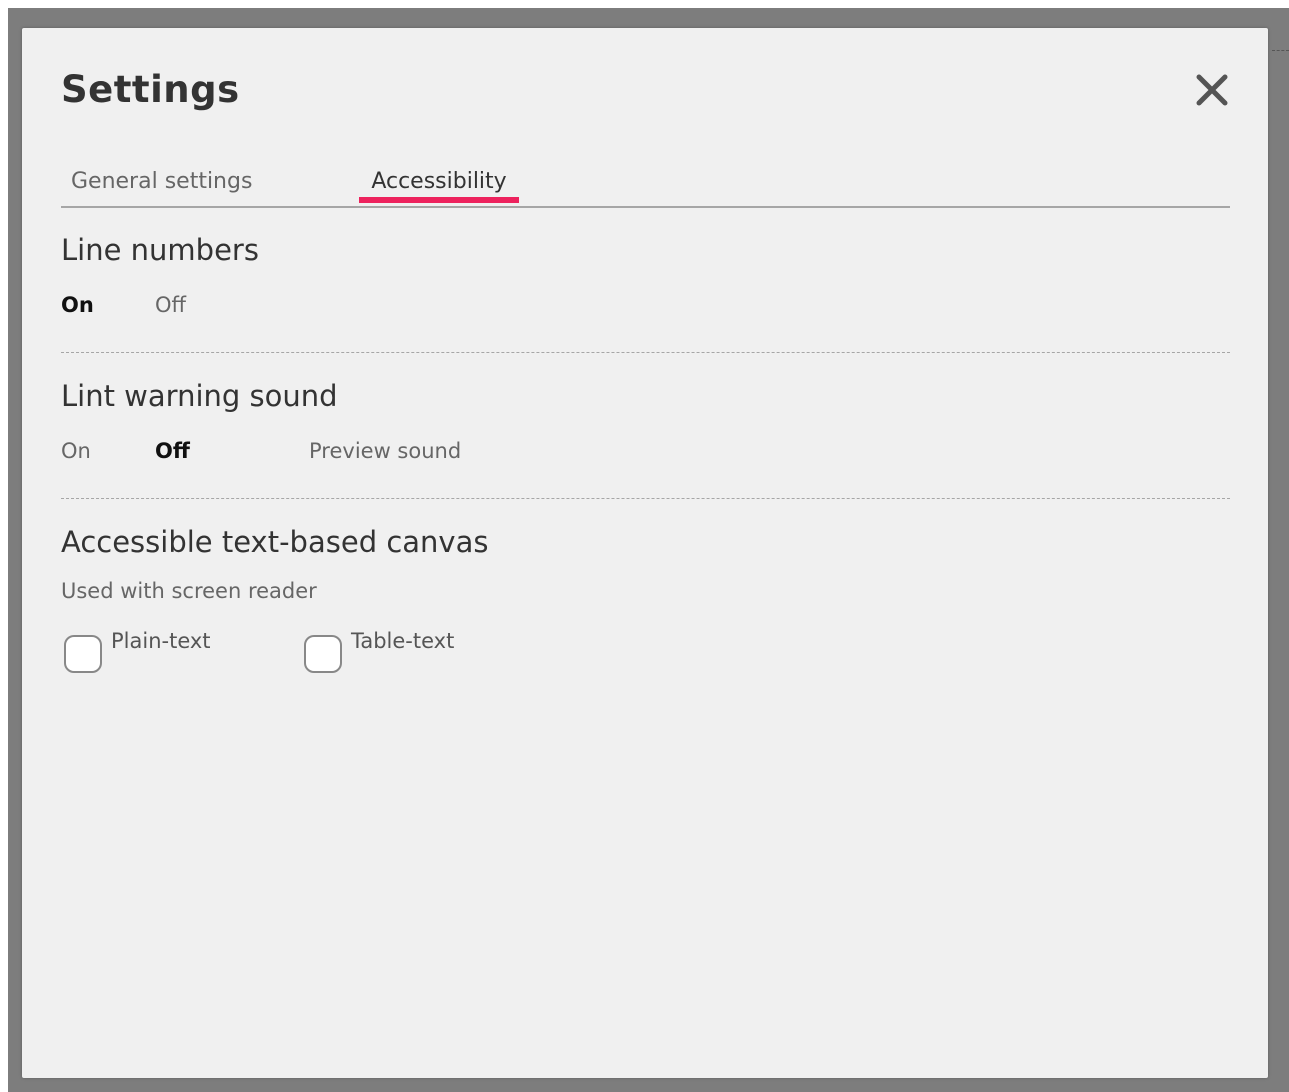  Describe the element at coordinates (199, 396) in the screenshot. I see `lint-sound-title: Lint warning sound` at that location.